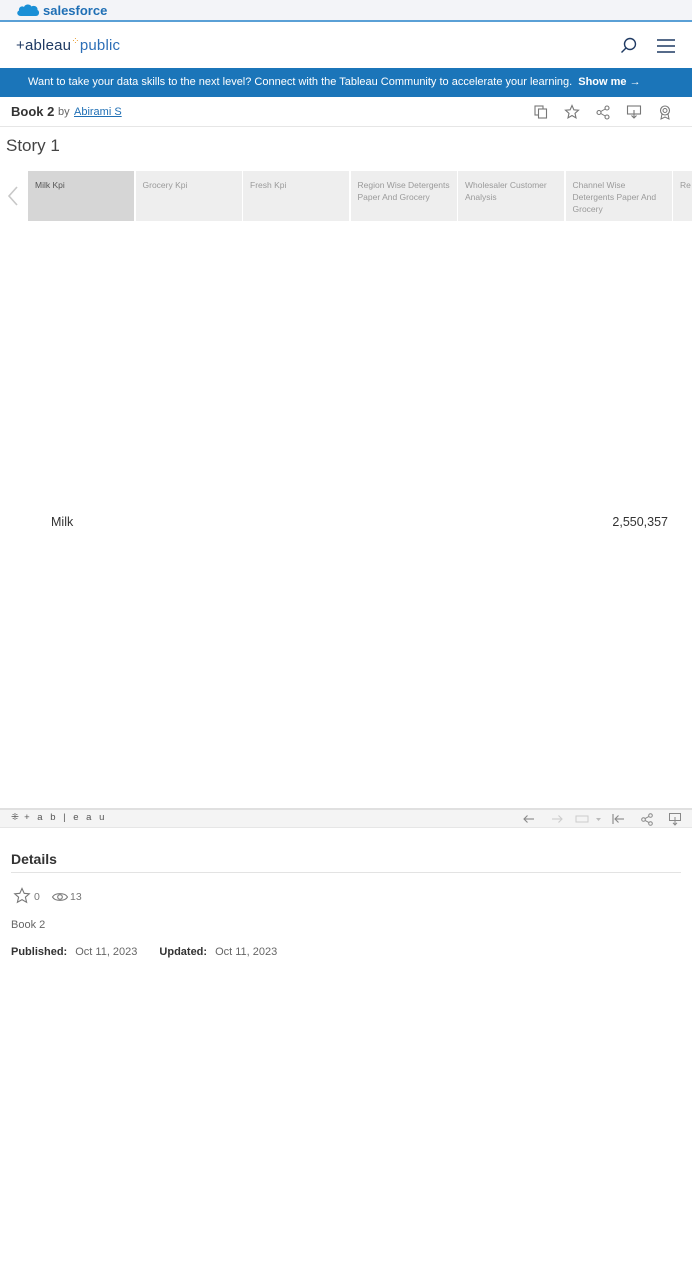 The height and width of the screenshot is (1280, 692). What do you see at coordinates (183, 952) in the screenshot?
I see `updated-label: Updated:` at bounding box center [183, 952].